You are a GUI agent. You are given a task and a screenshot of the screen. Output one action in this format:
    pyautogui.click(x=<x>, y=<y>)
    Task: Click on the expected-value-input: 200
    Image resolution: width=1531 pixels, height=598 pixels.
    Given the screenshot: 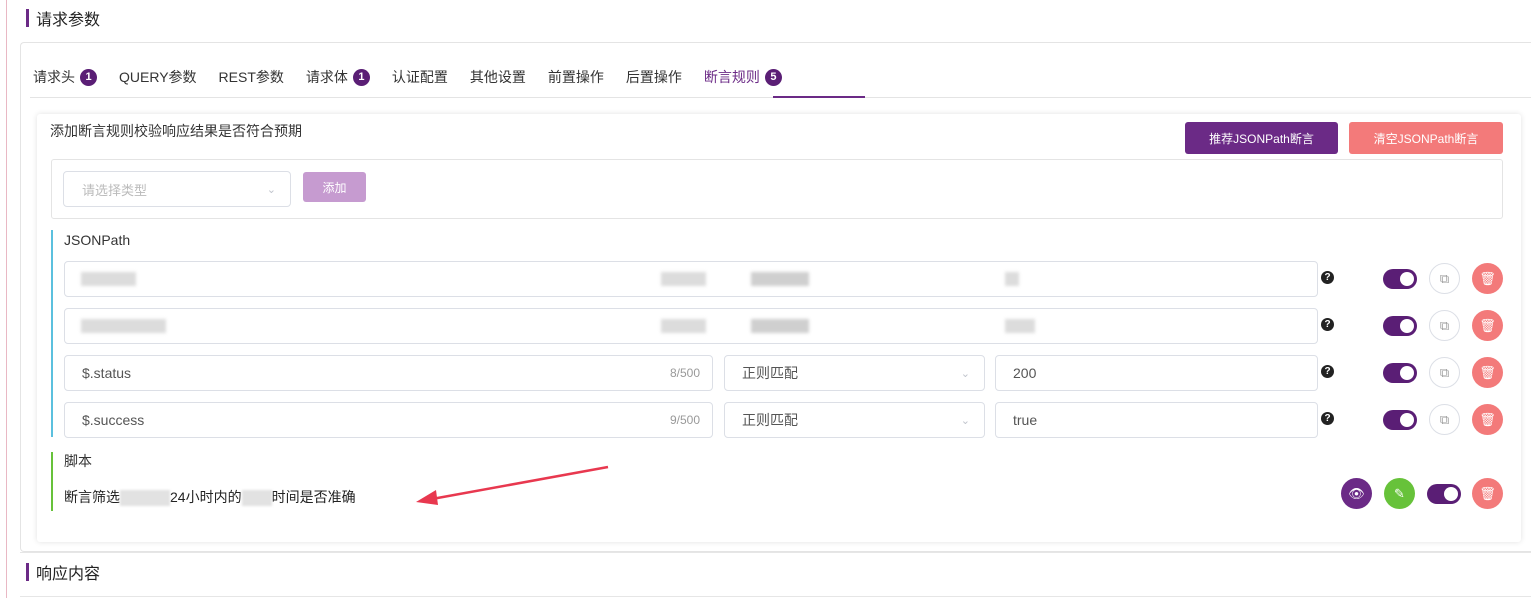 What is the action you would take?
    pyautogui.click(x=1156, y=373)
    